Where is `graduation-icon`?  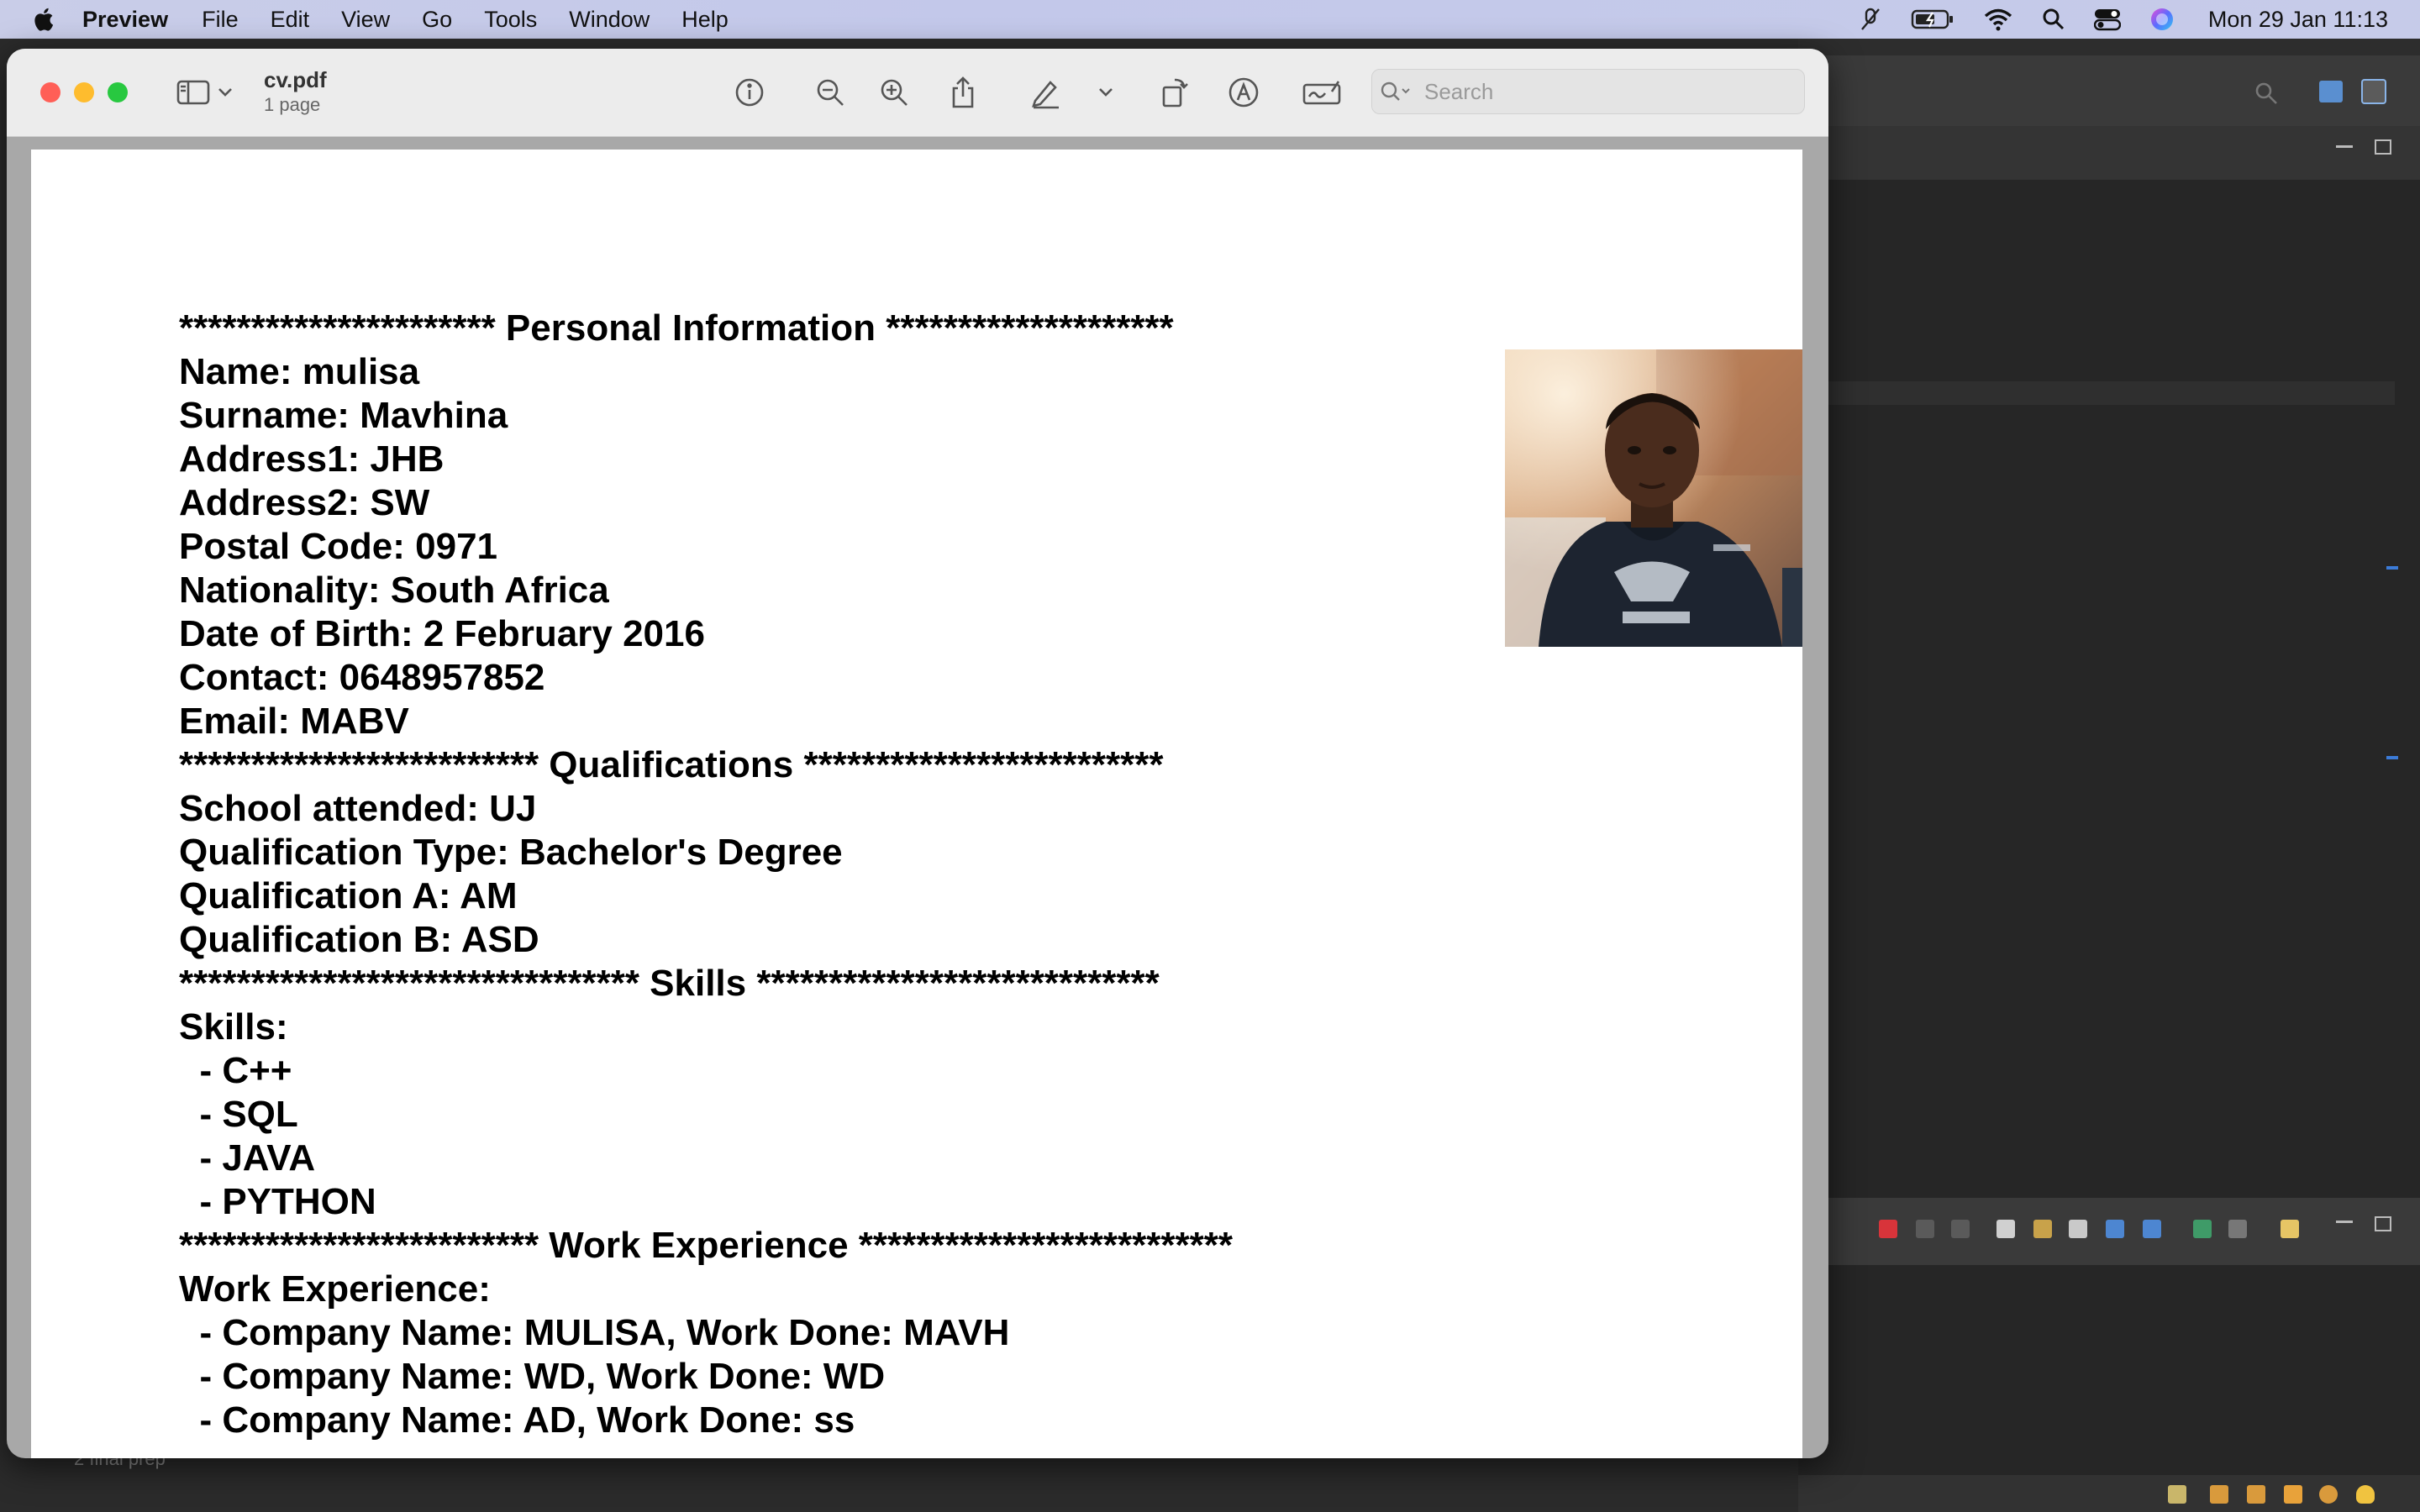 graduation-icon is located at coordinates (2256, 1494).